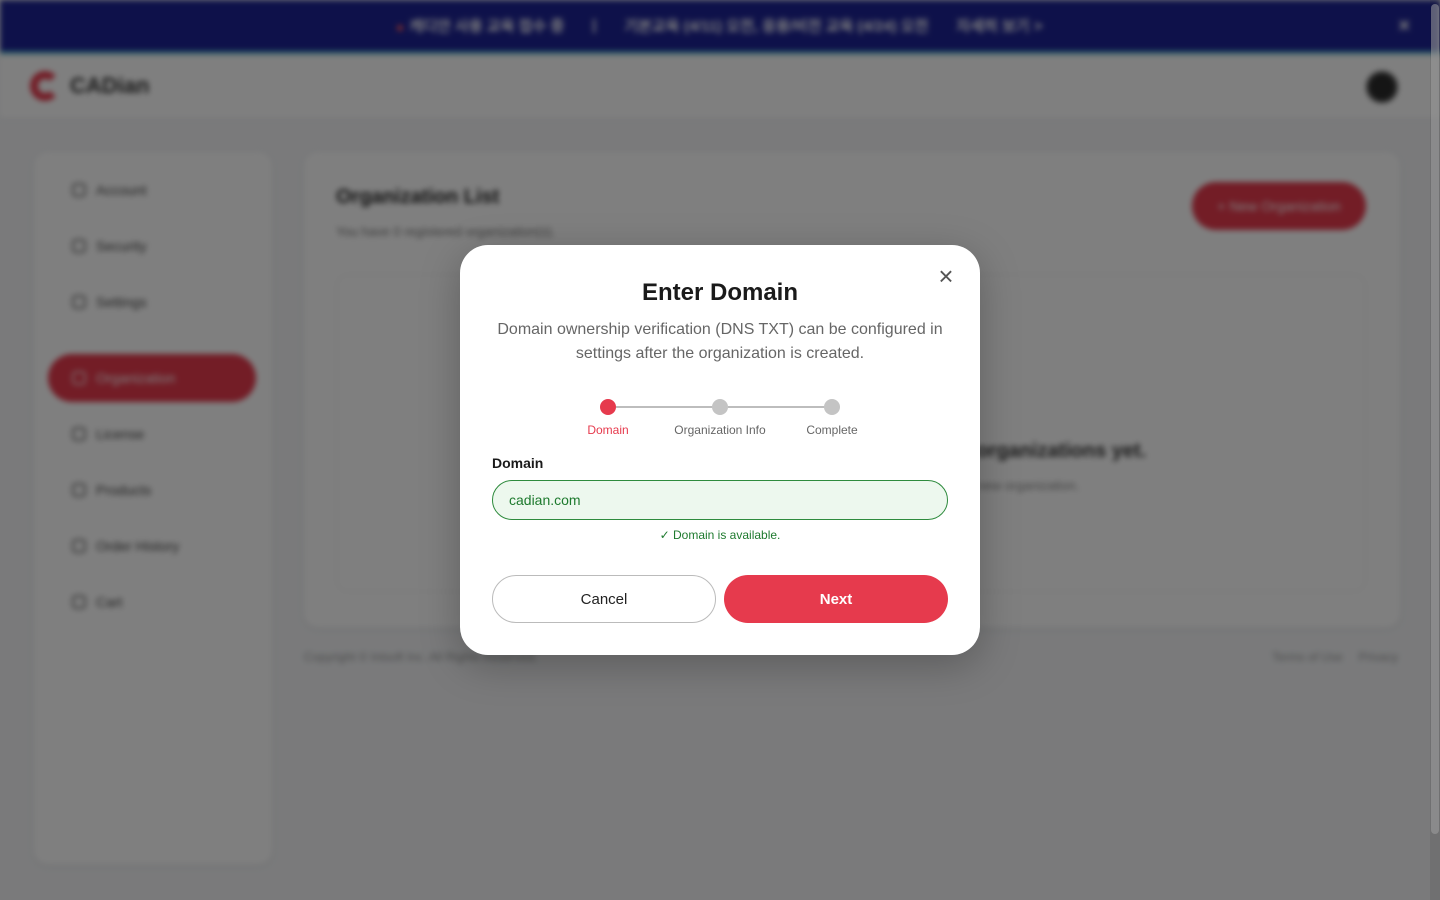  What do you see at coordinates (604, 599) in the screenshot?
I see `cancel-button: Cancel` at bounding box center [604, 599].